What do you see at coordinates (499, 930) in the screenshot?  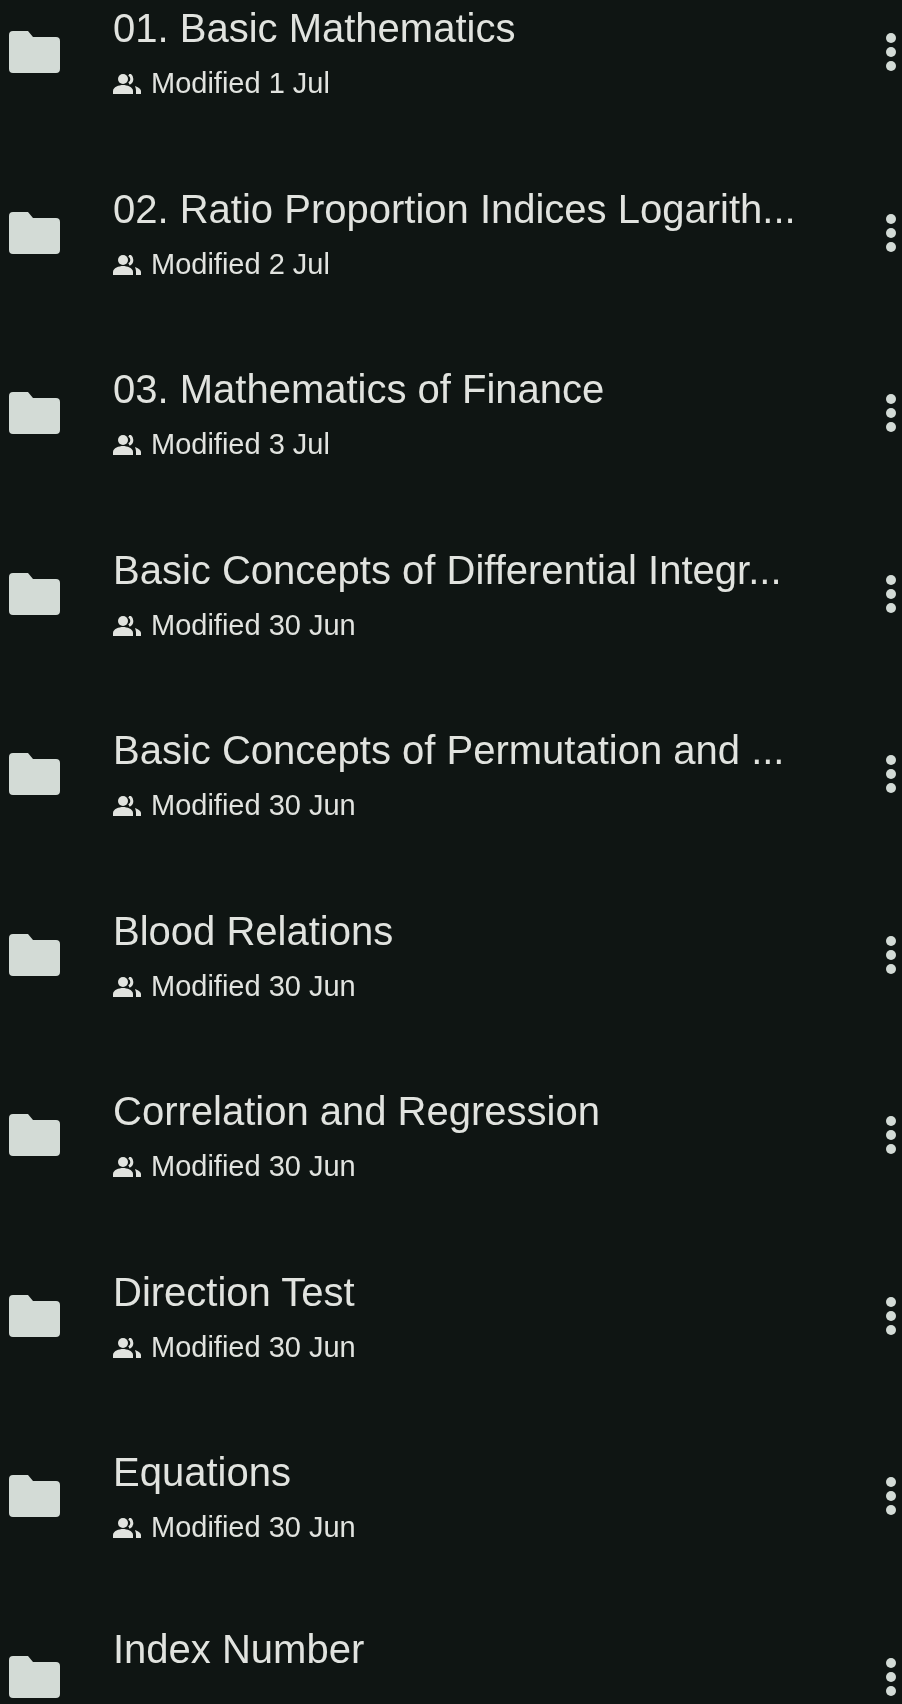 I see `folder-name: Blood Relations` at bounding box center [499, 930].